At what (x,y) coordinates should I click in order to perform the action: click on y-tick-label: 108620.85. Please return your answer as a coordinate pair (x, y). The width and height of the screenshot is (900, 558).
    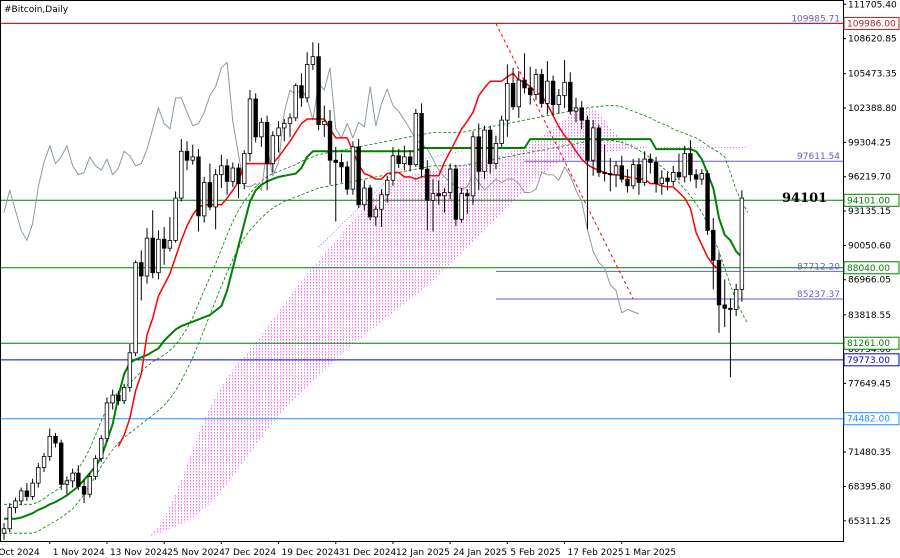
    Looking at the image, I should click on (872, 40).